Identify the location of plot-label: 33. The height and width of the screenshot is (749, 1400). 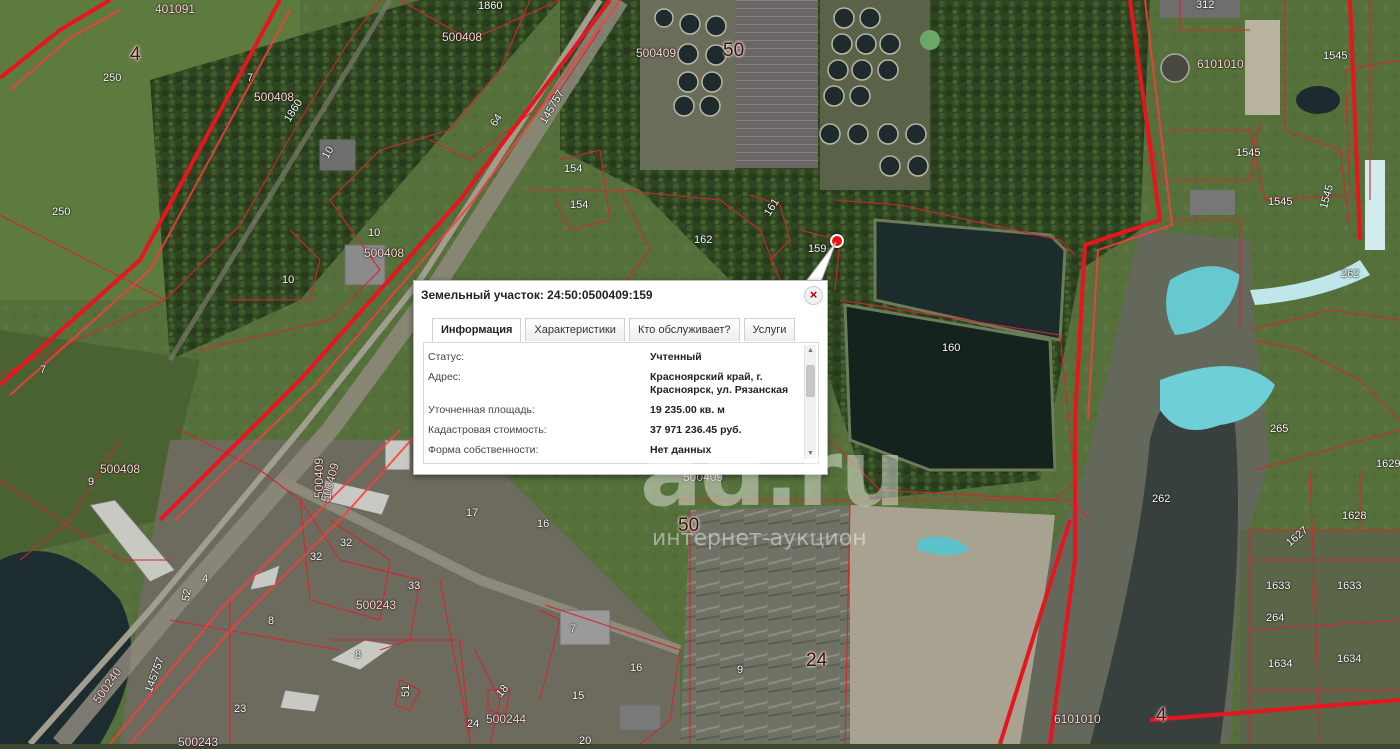
(414, 586).